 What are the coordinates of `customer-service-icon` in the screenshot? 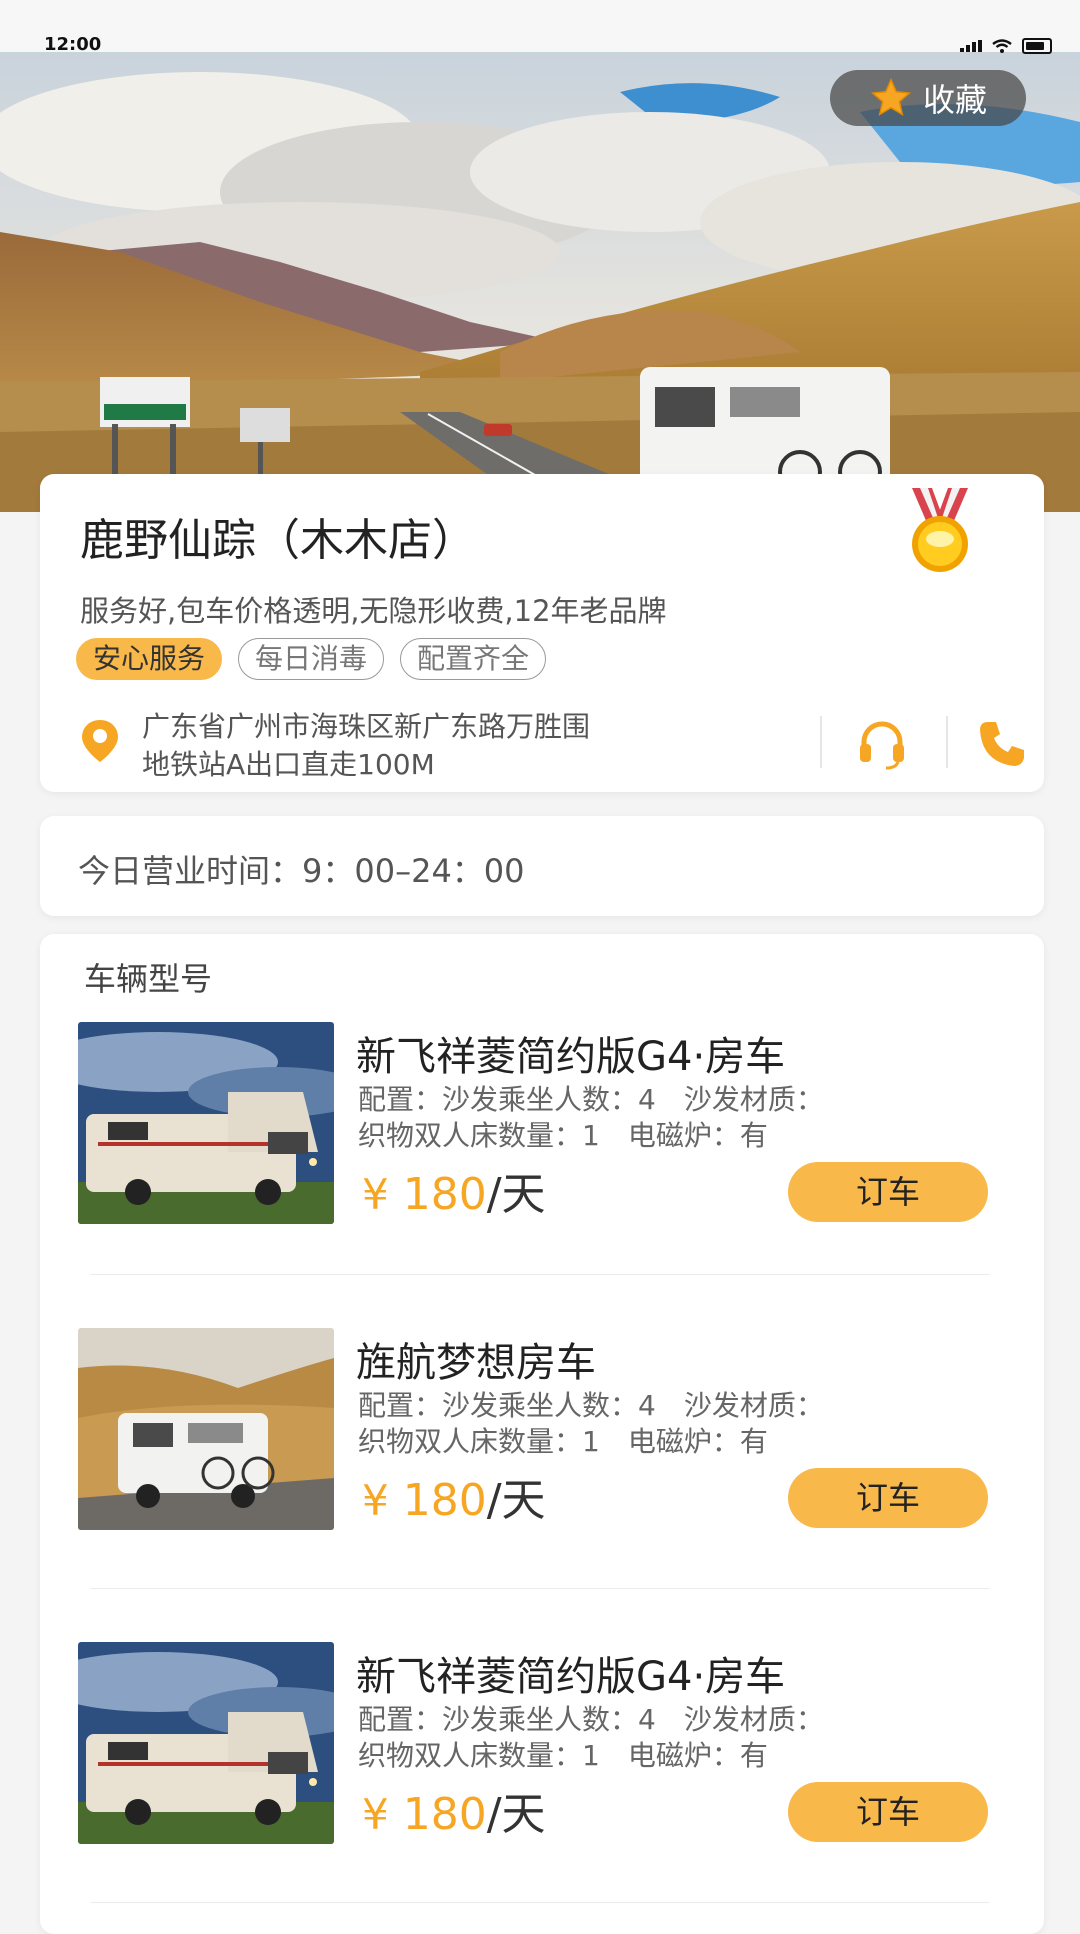 It's located at (882, 744).